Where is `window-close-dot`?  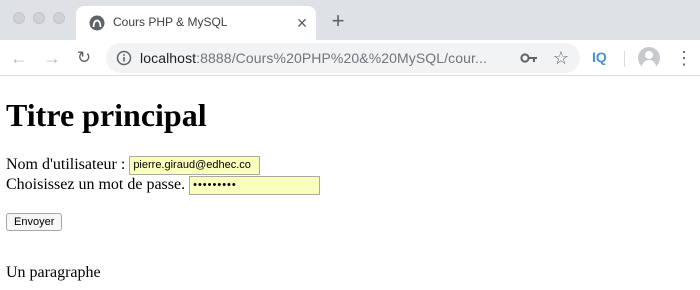
window-close-dot is located at coordinates (19, 18).